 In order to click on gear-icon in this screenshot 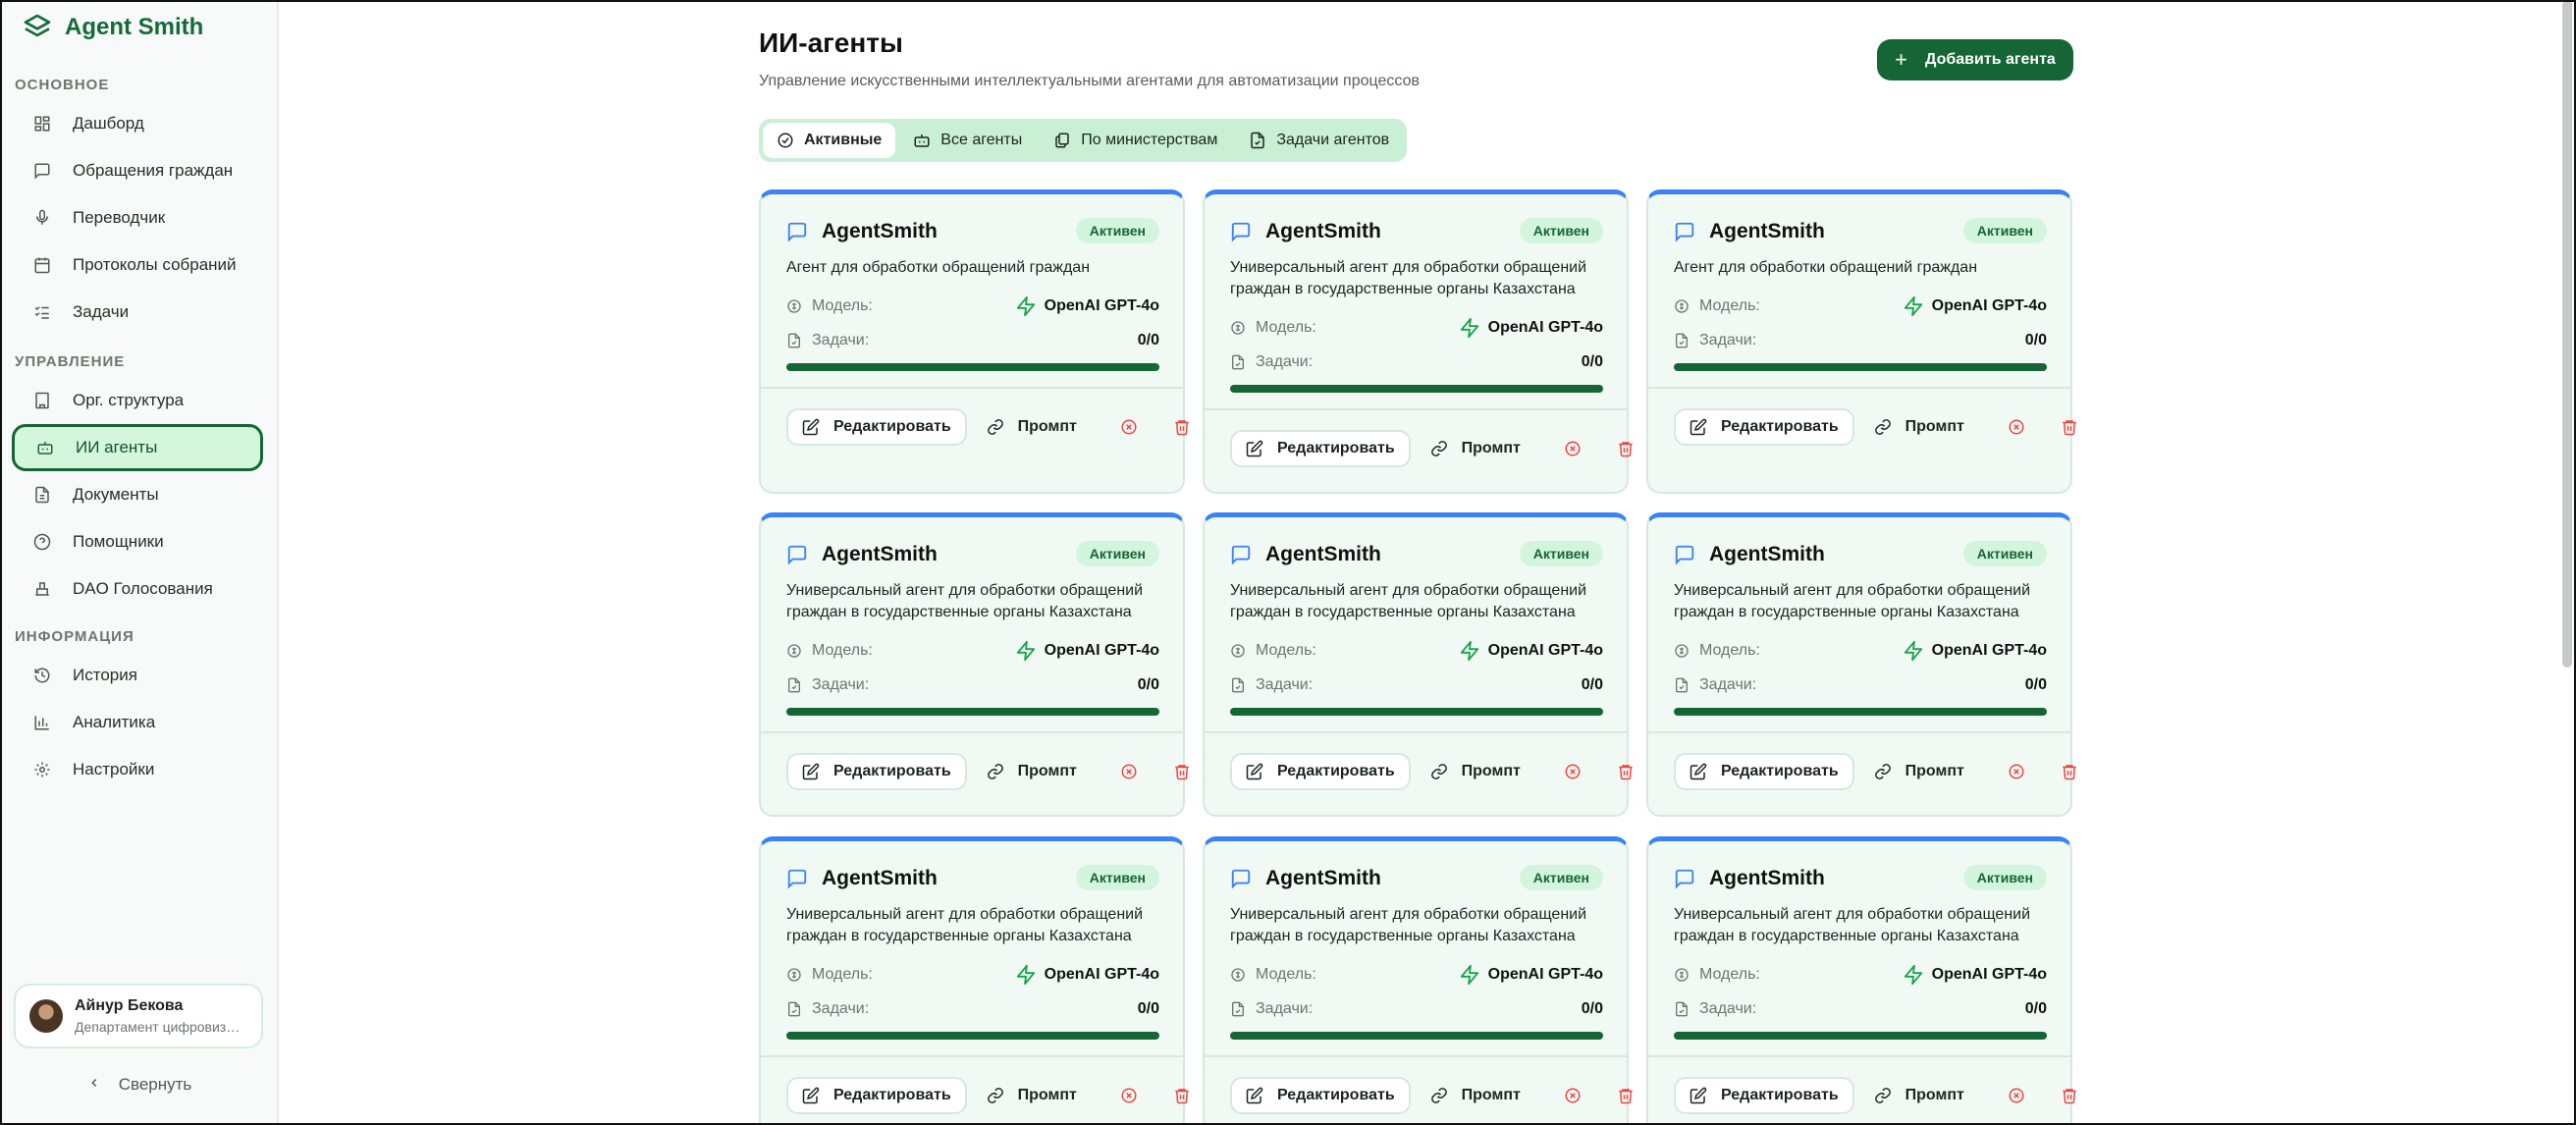, I will do `click(42, 769)`.